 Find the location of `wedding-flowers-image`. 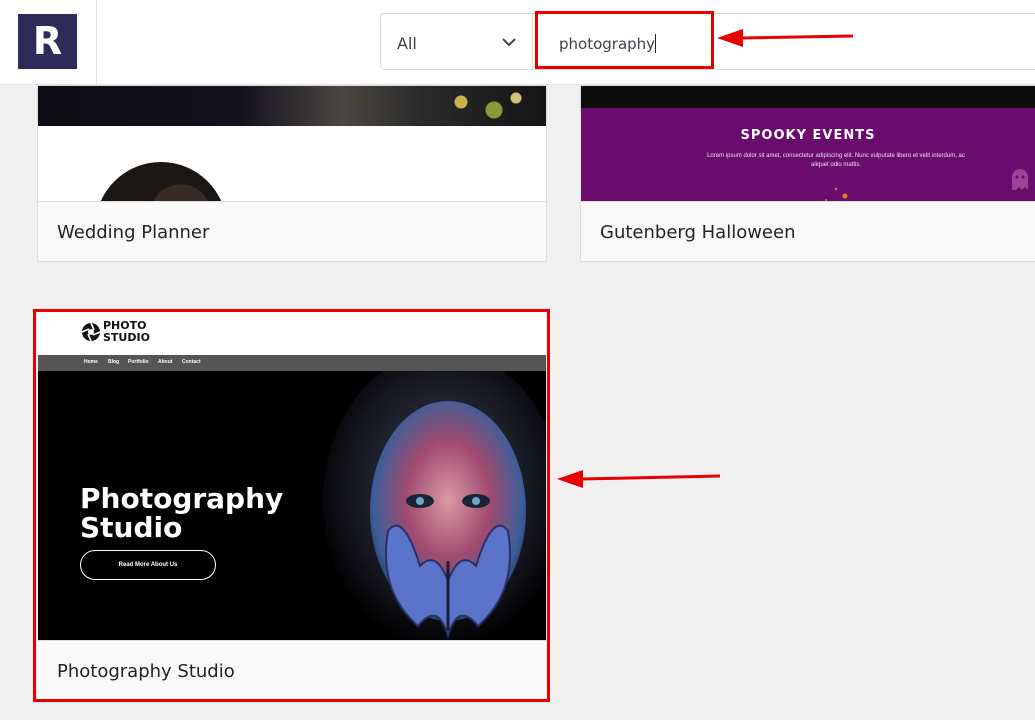

wedding-flowers-image is located at coordinates (483, 106).